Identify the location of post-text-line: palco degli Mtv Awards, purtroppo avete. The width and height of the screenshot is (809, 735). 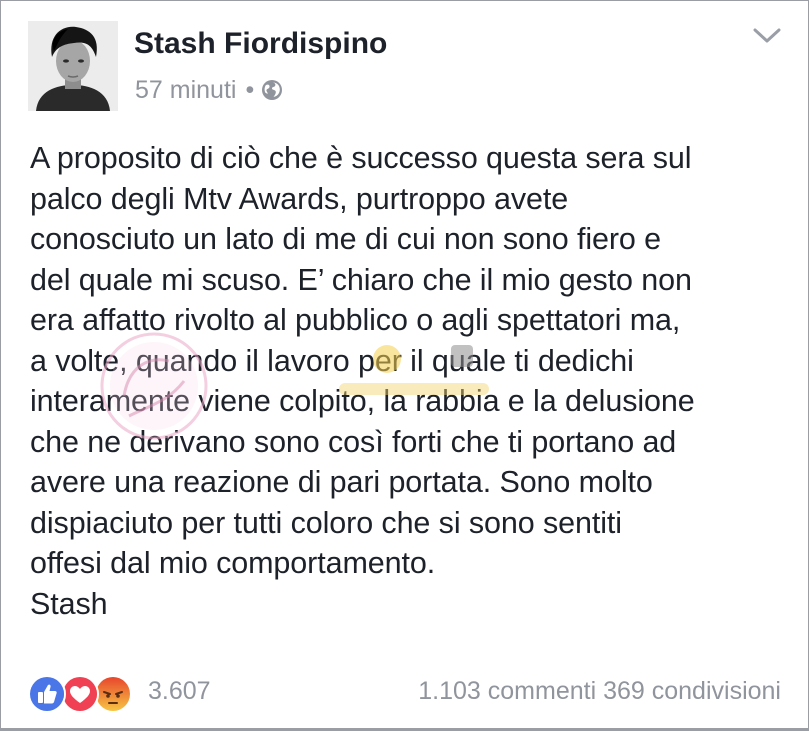
(299, 198).